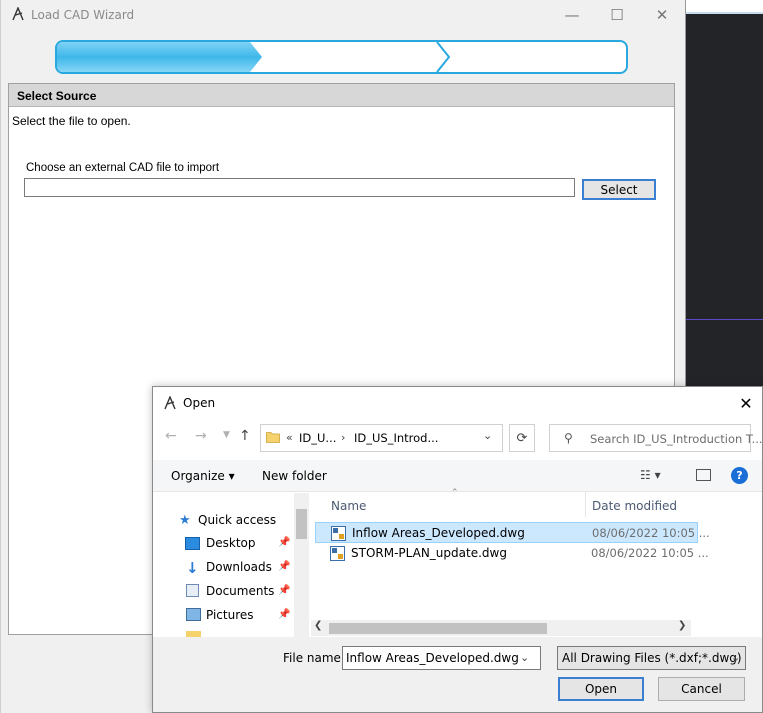  I want to click on sort-ascending-icon: ⌃, so click(455, 493).